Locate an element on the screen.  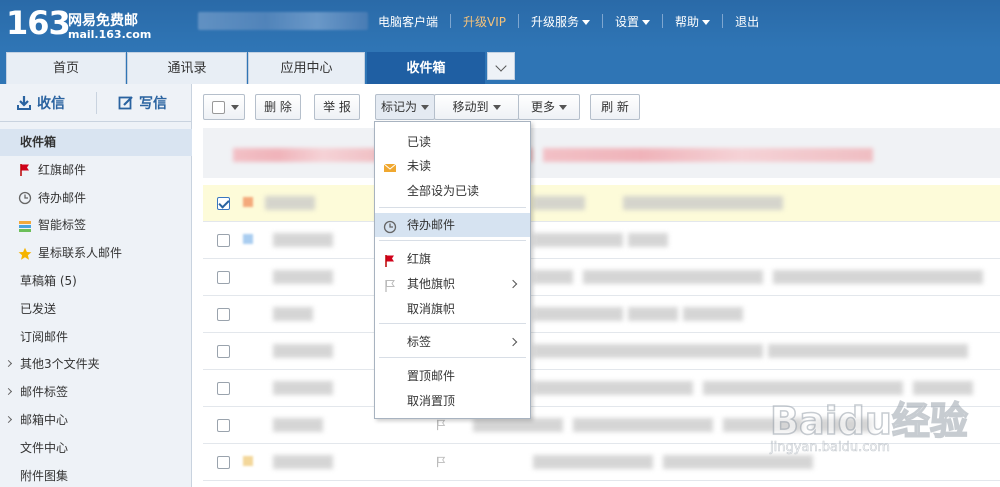
receive-label: 收信 is located at coordinates (51, 104).